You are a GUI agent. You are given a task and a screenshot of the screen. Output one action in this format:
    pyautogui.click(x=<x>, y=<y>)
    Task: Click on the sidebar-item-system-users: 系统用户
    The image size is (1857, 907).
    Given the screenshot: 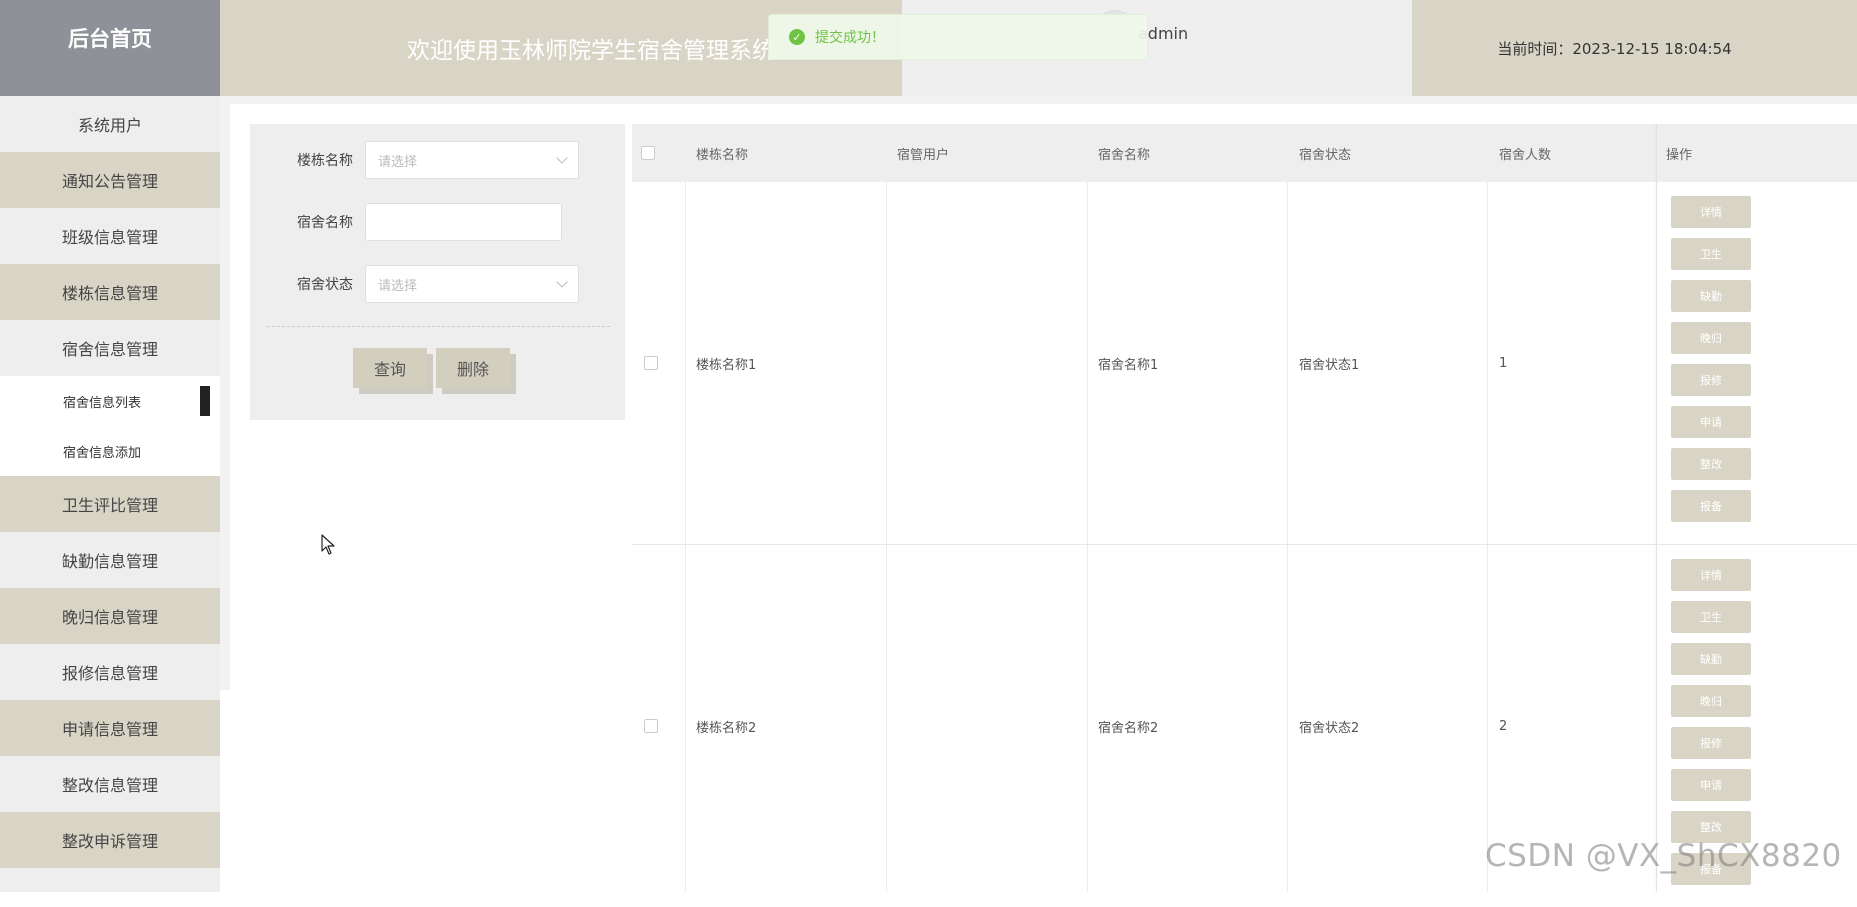 What is the action you would take?
    pyautogui.click(x=110, y=124)
    